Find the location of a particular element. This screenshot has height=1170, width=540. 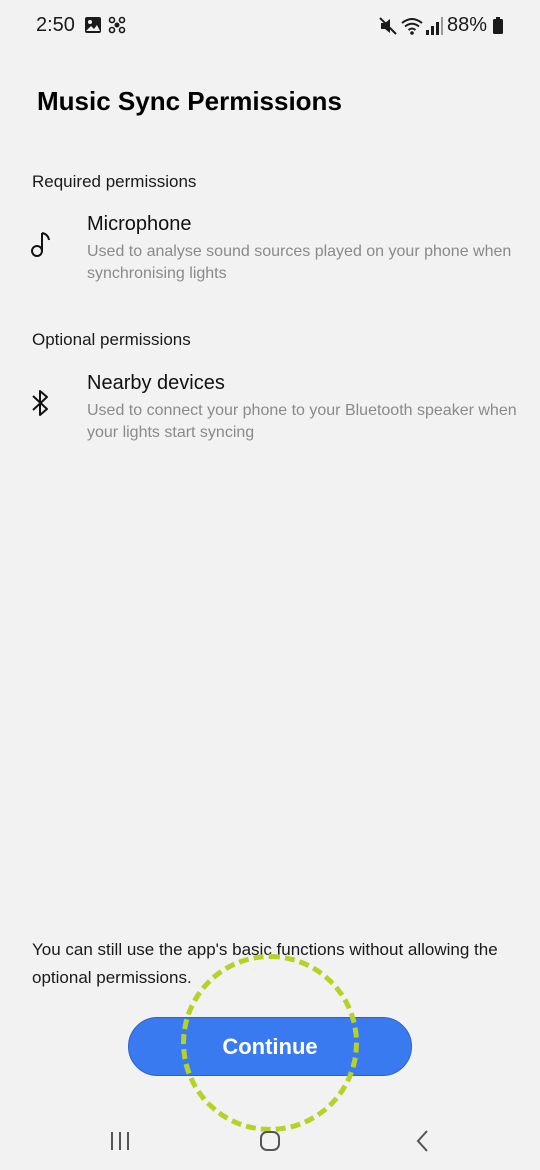

continue-button: Continue is located at coordinates (270, 1046).